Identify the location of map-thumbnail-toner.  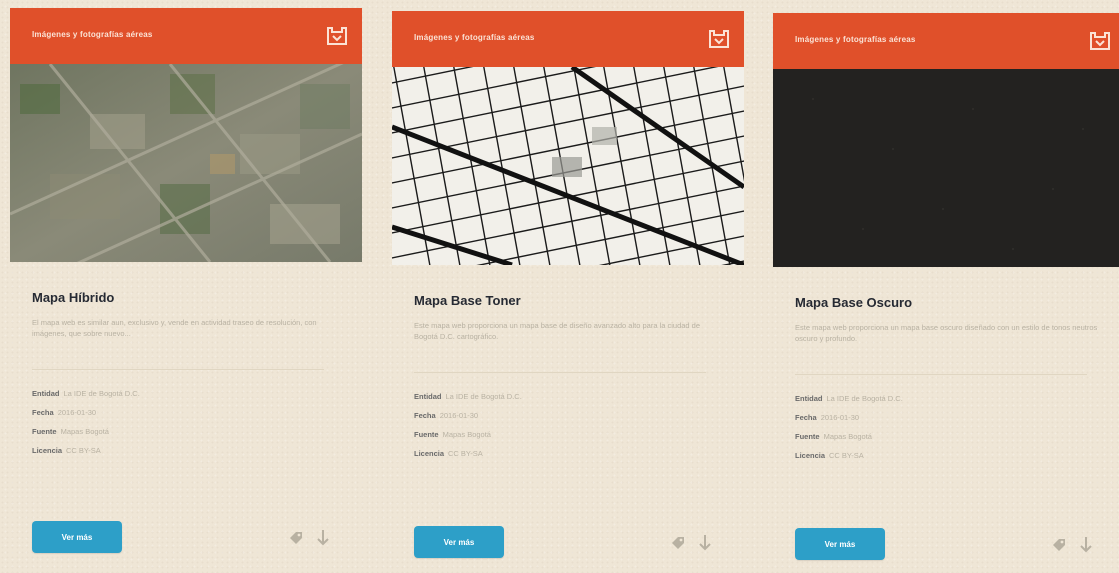
(568, 166).